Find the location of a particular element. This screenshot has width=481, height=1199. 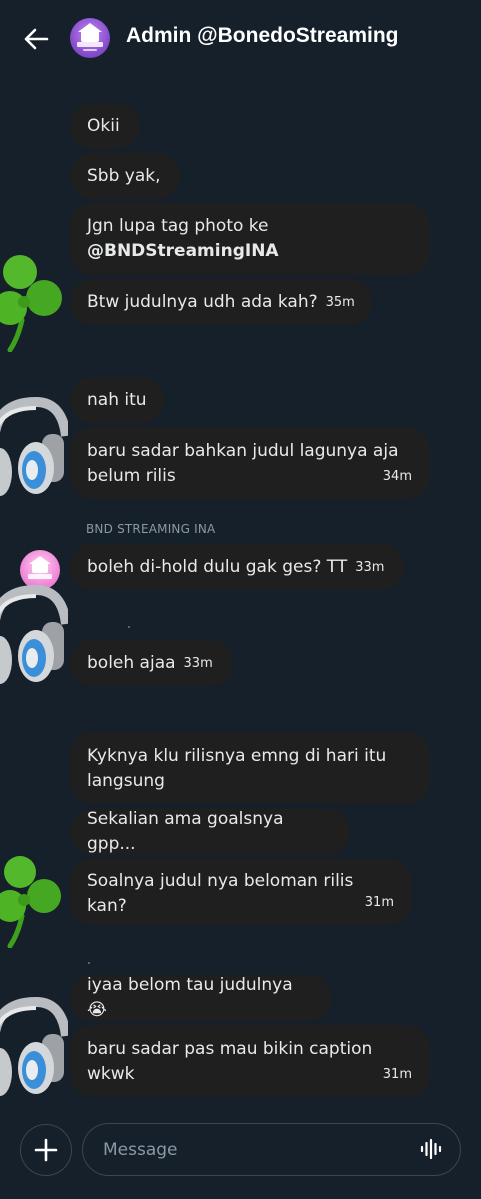

message-text: boleh di-hold dulu gak ges? TT is located at coordinates (217, 566).